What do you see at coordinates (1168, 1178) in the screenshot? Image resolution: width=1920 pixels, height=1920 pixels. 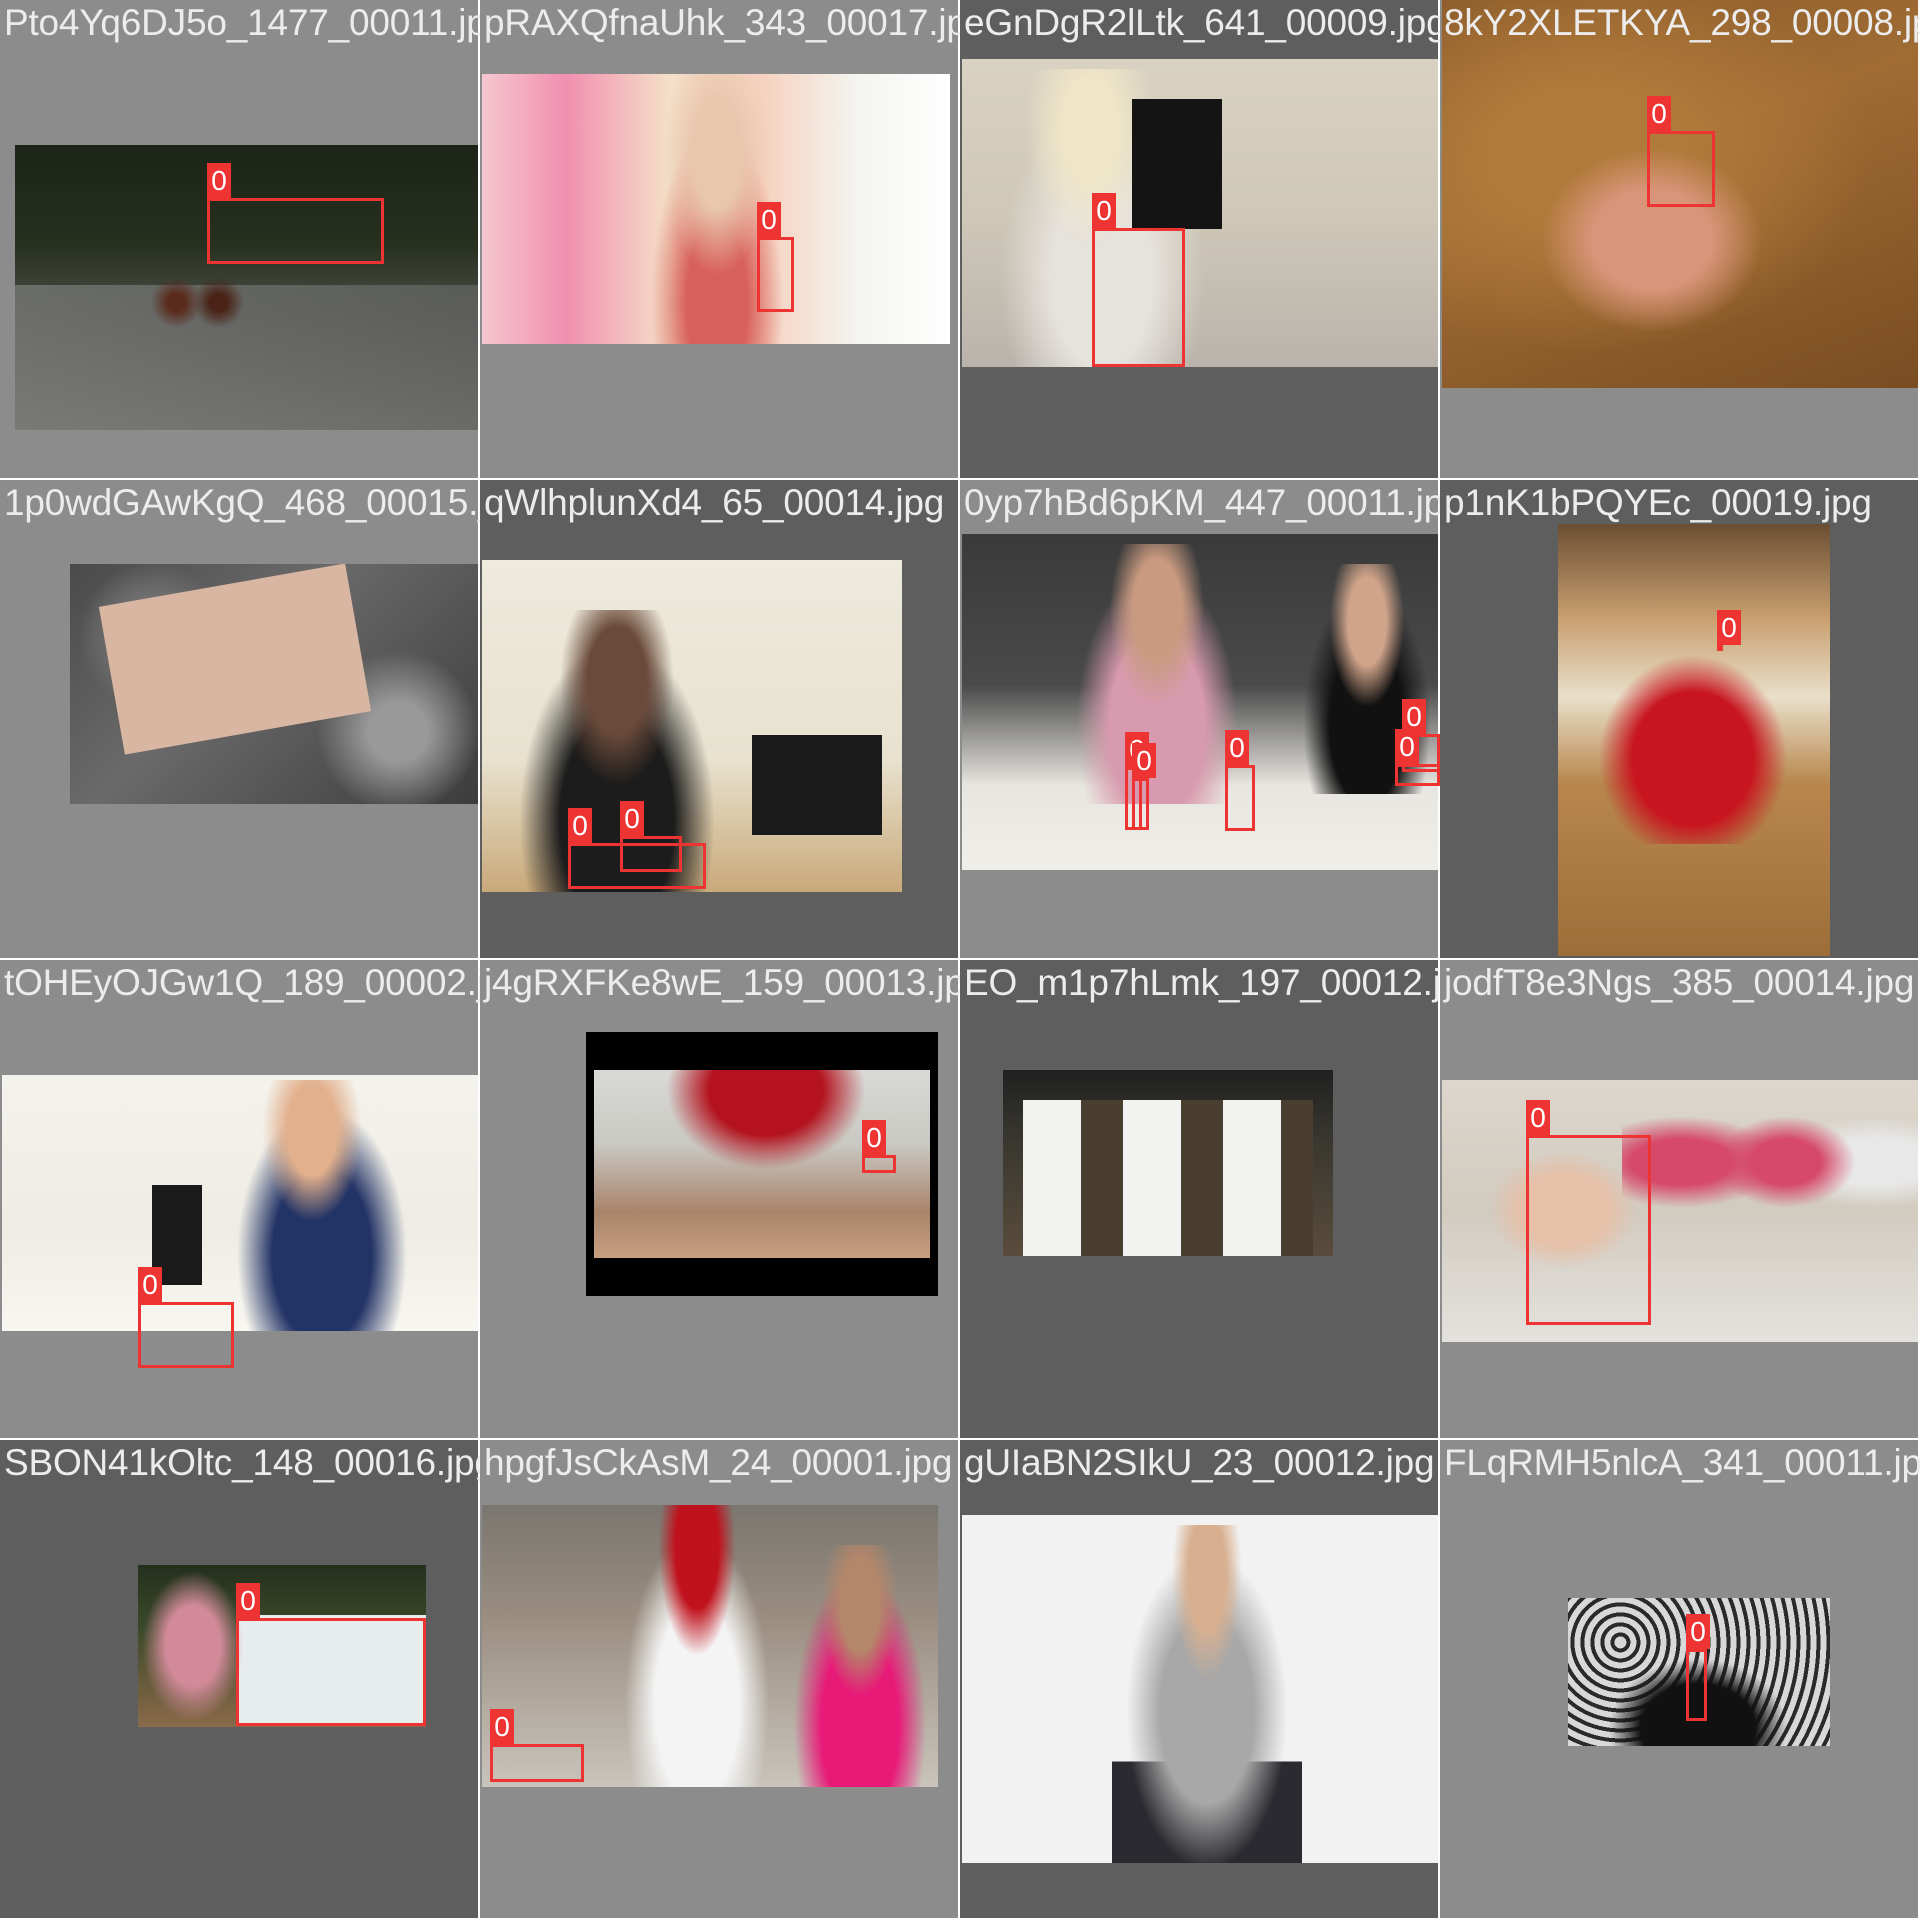 I see `photo-pipes` at bounding box center [1168, 1178].